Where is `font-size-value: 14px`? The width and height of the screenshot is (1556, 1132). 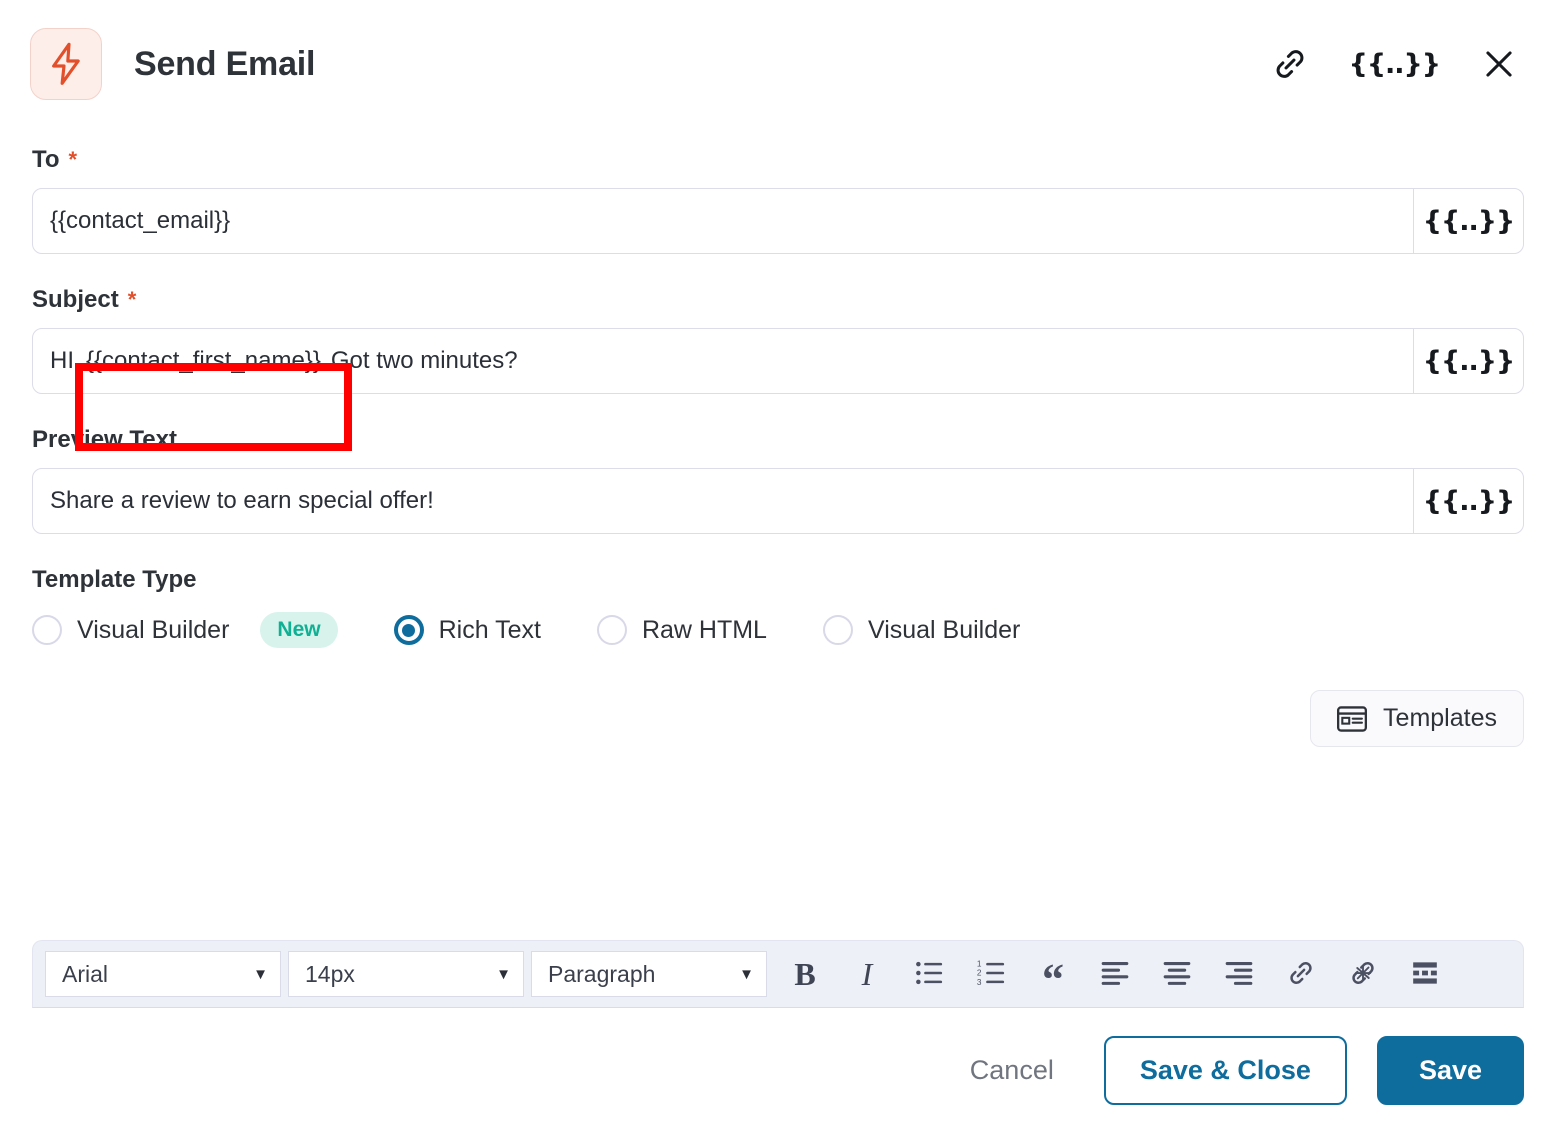
font-size-value: 14px is located at coordinates (330, 973).